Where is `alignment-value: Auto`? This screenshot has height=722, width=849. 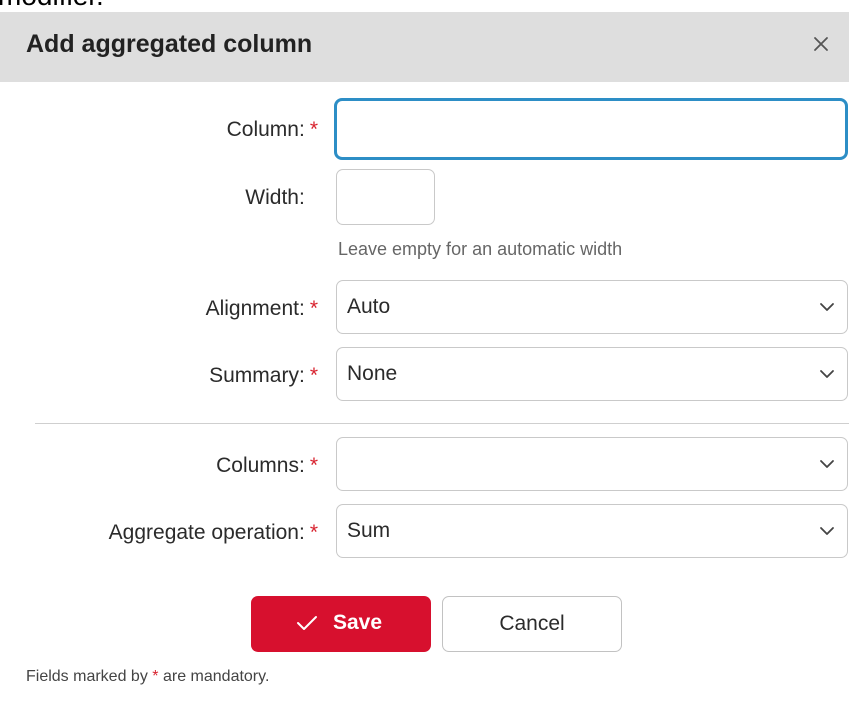
alignment-value: Auto is located at coordinates (369, 306).